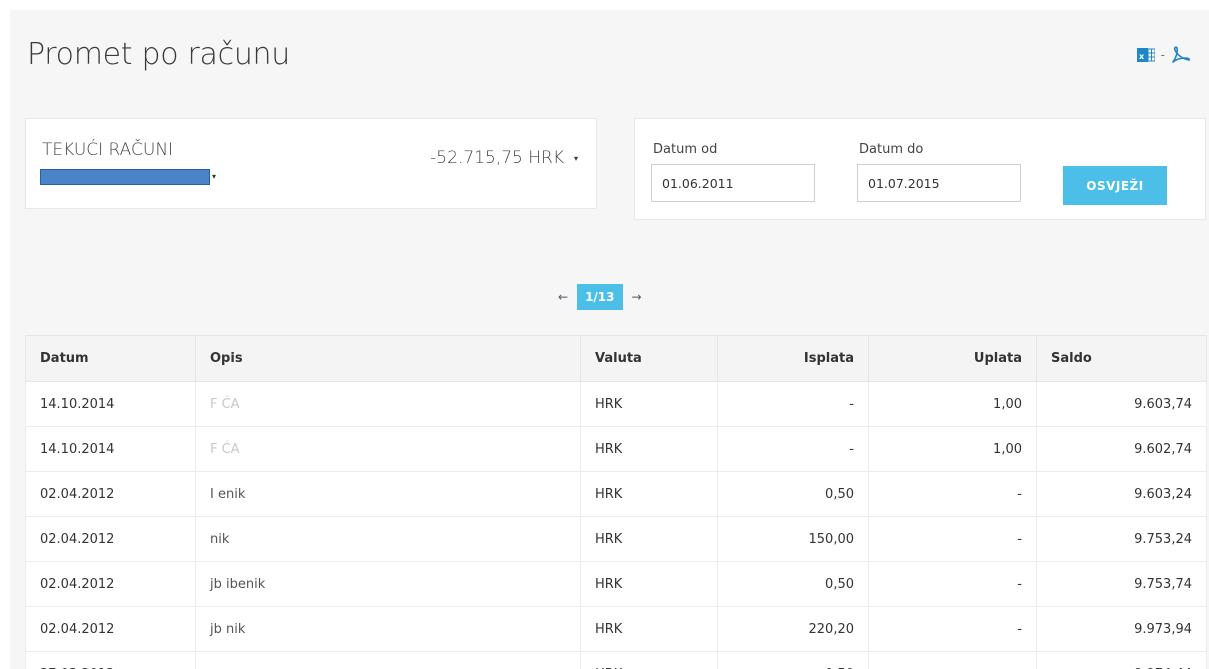  I want to click on cell-saldo: 9.753,74, so click(1121, 584).